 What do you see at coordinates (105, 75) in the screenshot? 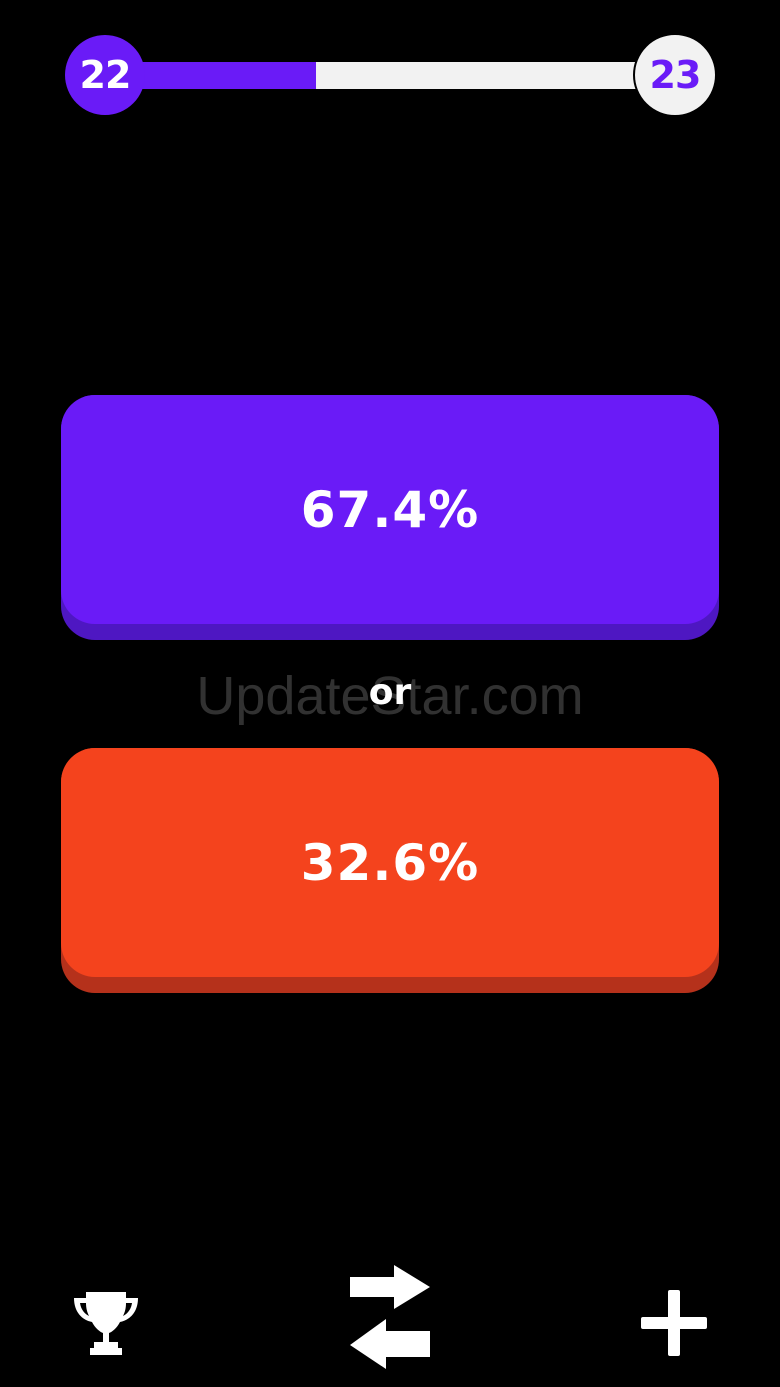
I see `current-level-badge: 22` at bounding box center [105, 75].